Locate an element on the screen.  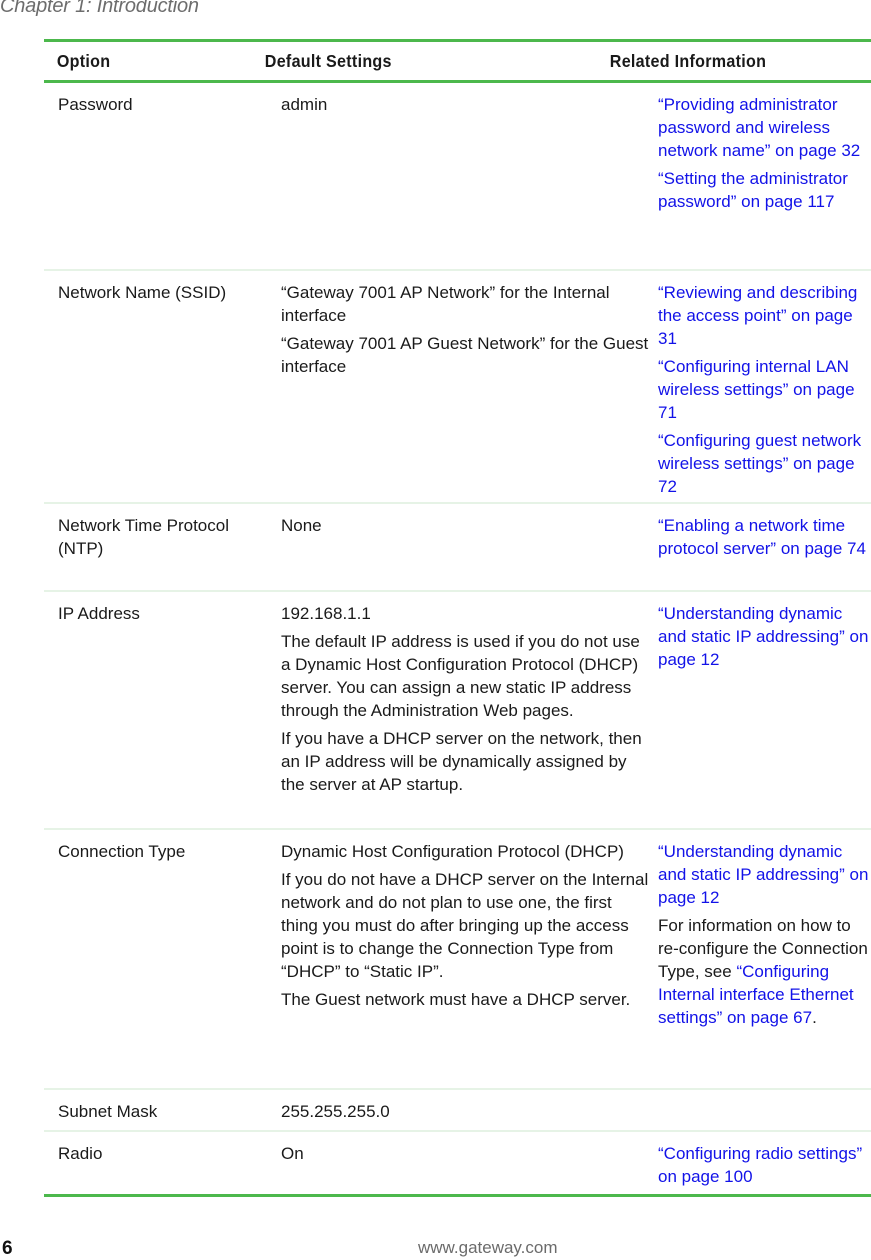
related-info-text: . is located at coordinates (814, 1017).